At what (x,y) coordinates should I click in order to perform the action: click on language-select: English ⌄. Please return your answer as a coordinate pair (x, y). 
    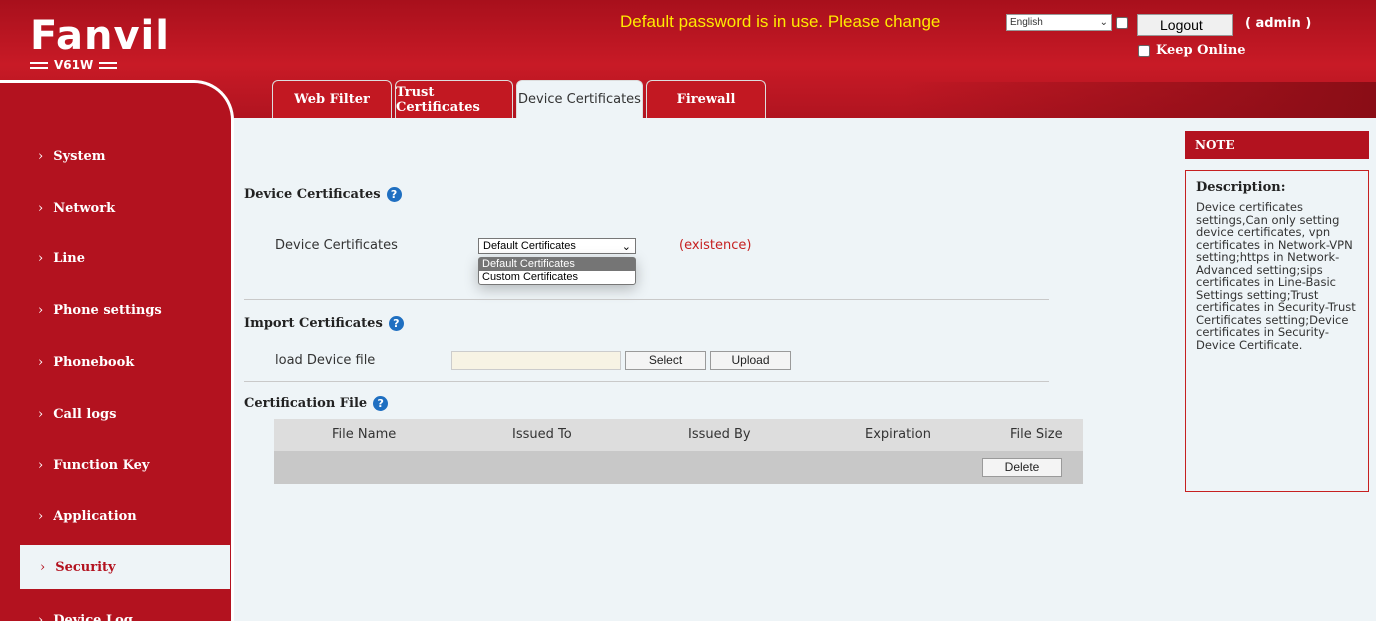
    Looking at the image, I should click on (1059, 22).